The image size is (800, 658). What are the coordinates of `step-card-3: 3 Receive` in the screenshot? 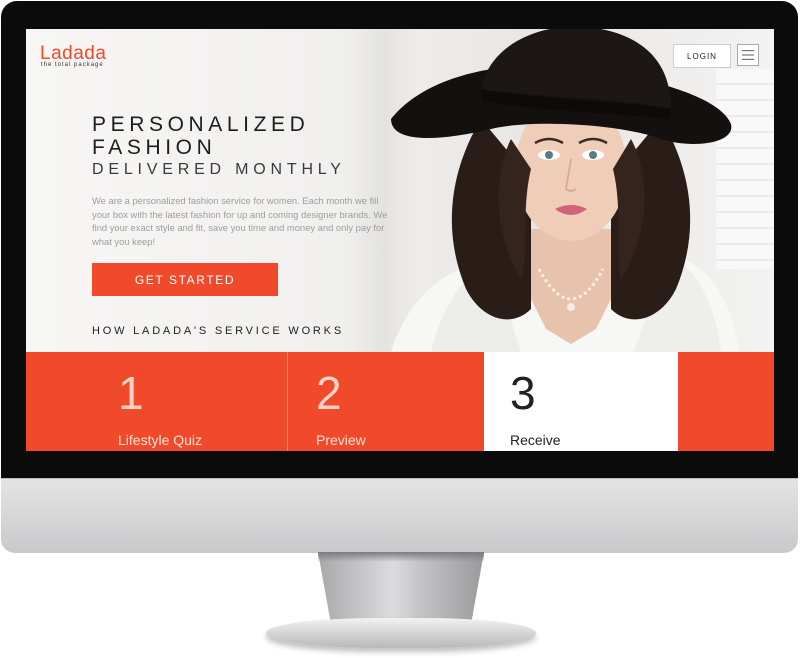 It's located at (581, 401).